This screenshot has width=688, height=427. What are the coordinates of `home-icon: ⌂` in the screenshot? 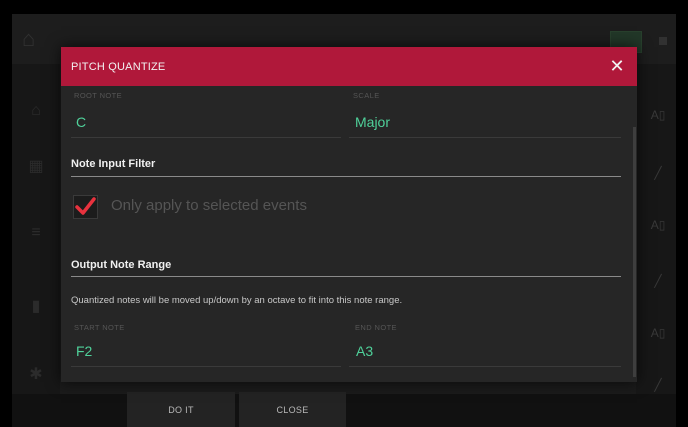 It's located at (35, 39).